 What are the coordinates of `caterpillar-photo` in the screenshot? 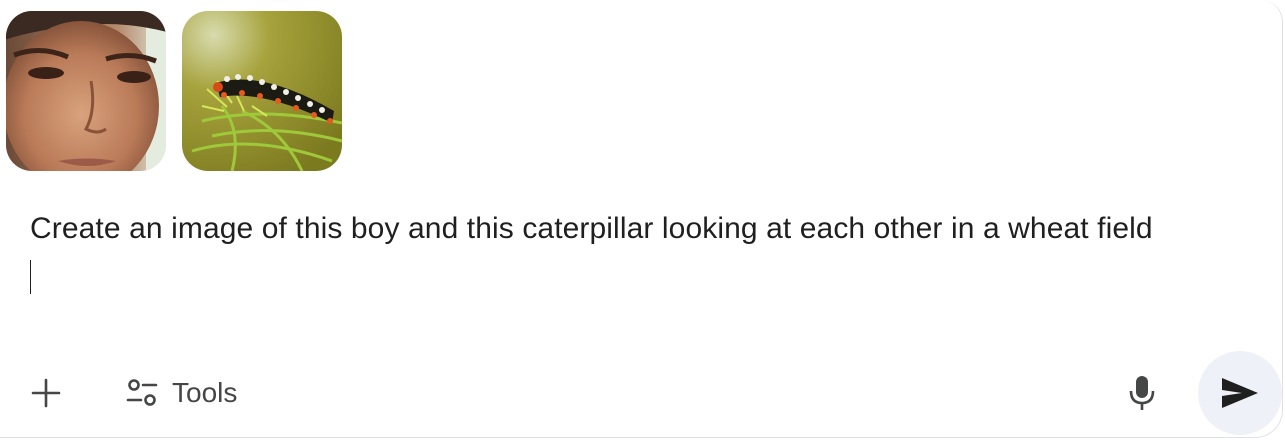 It's located at (262, 91).